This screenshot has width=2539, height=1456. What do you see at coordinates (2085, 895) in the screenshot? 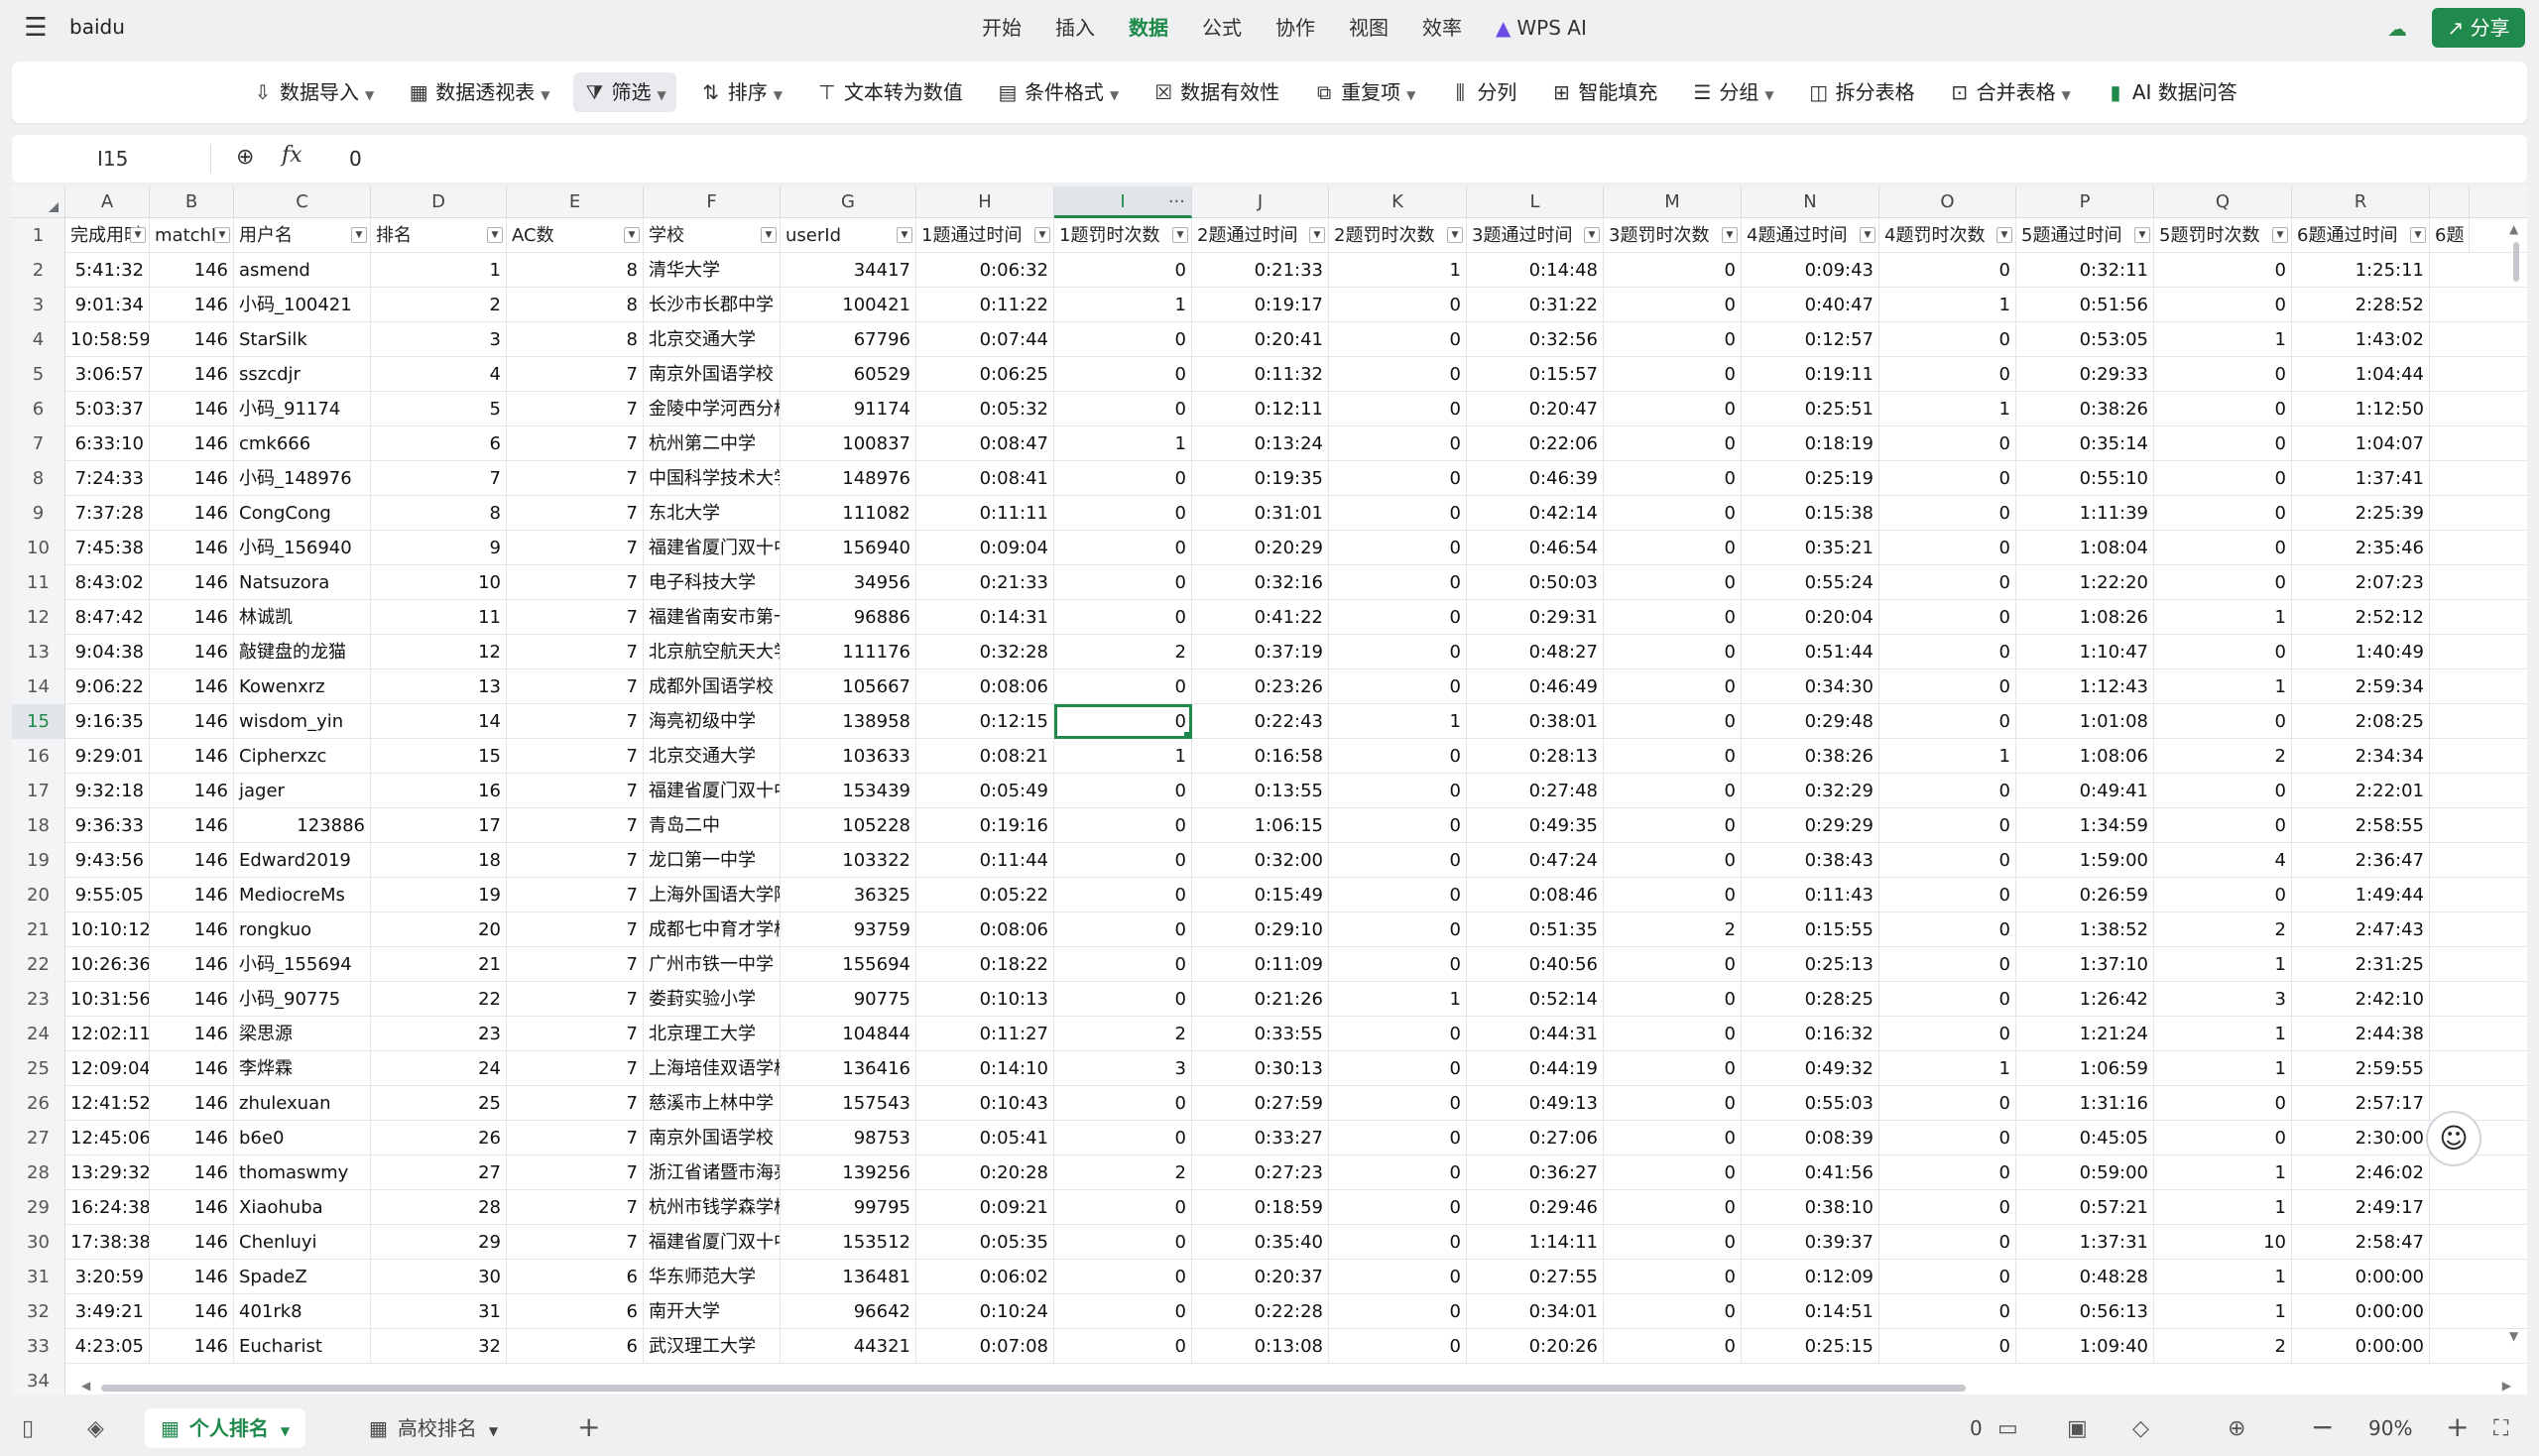
I see `cell: 0:26:59` at bounding box center [2085, 895].